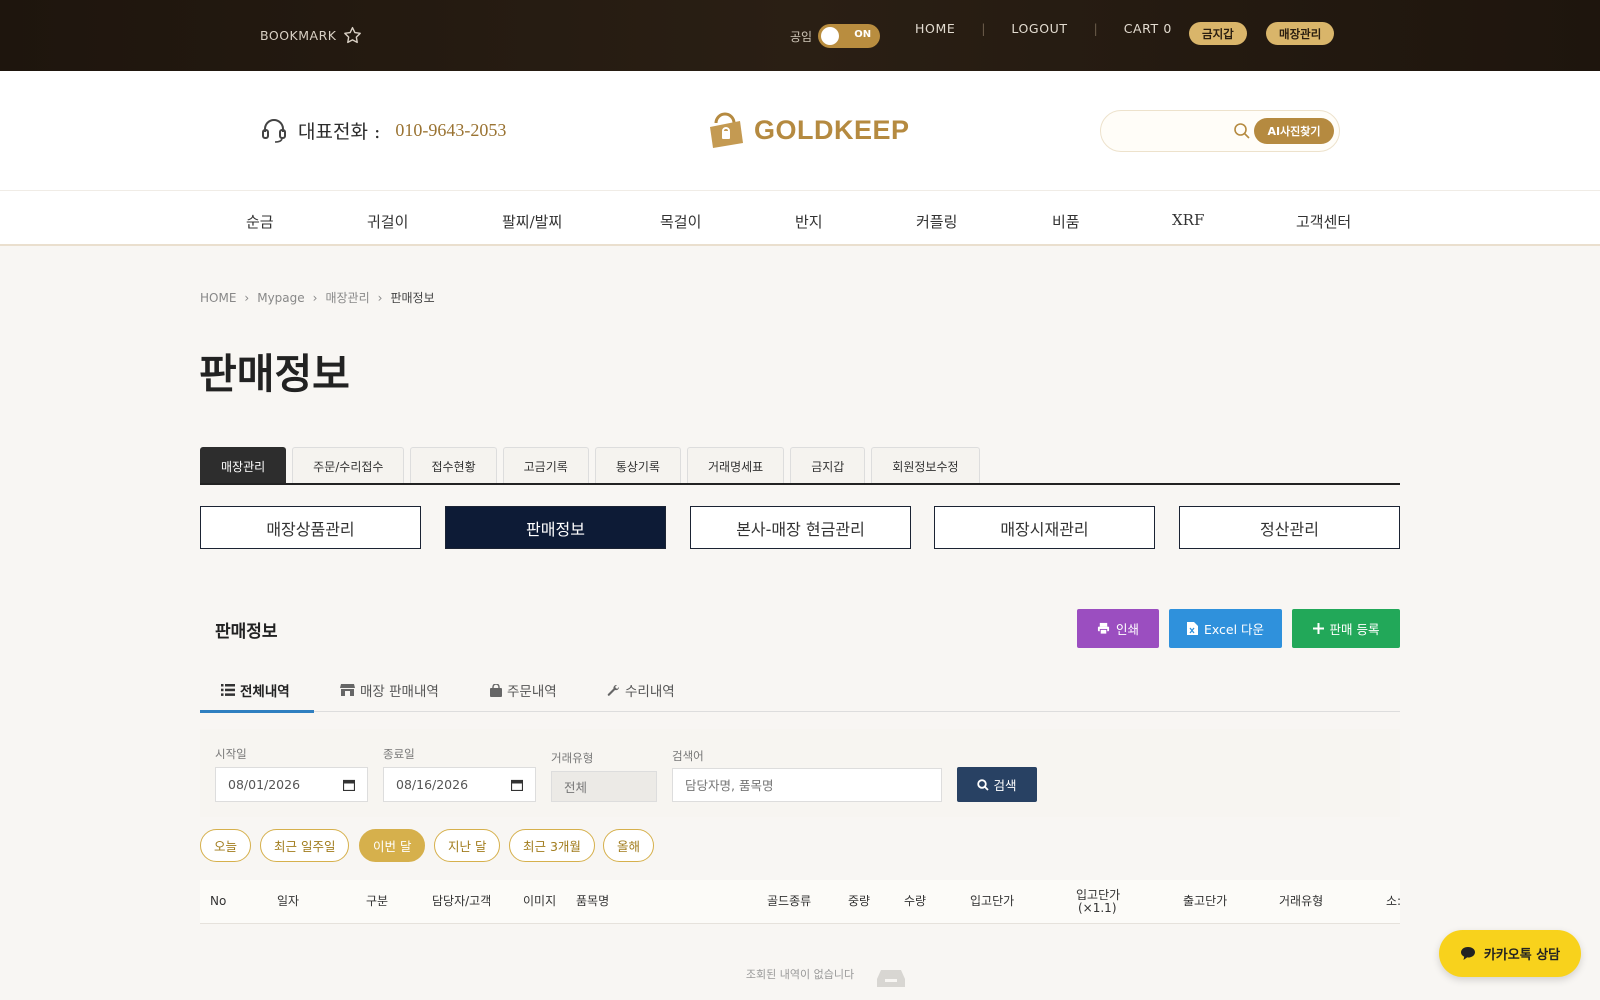 This screenshot has height=1000, width=1600. I want to click on col-truncated: 소:, so click(1393, 901).